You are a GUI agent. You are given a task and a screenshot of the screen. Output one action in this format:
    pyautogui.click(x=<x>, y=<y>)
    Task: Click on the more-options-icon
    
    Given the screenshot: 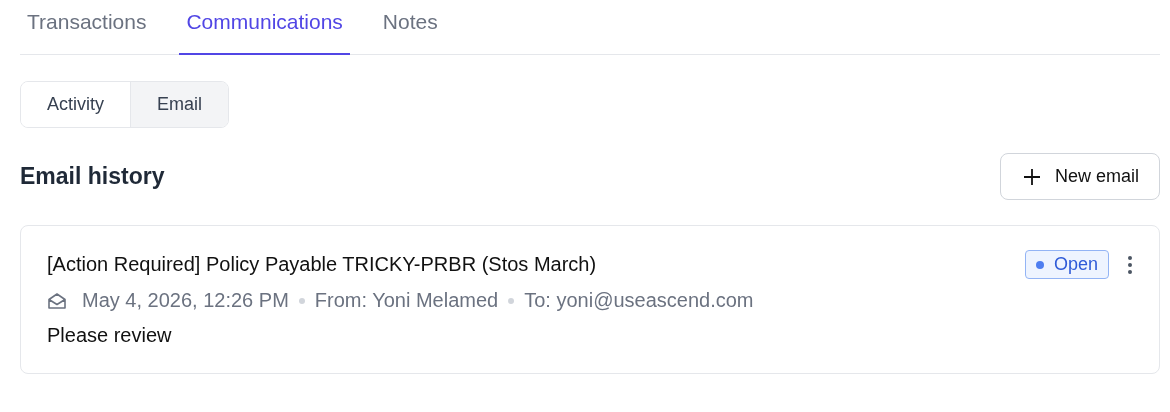 What is the action you would take?
    pyautogui.click(x=1130, y=264)
    